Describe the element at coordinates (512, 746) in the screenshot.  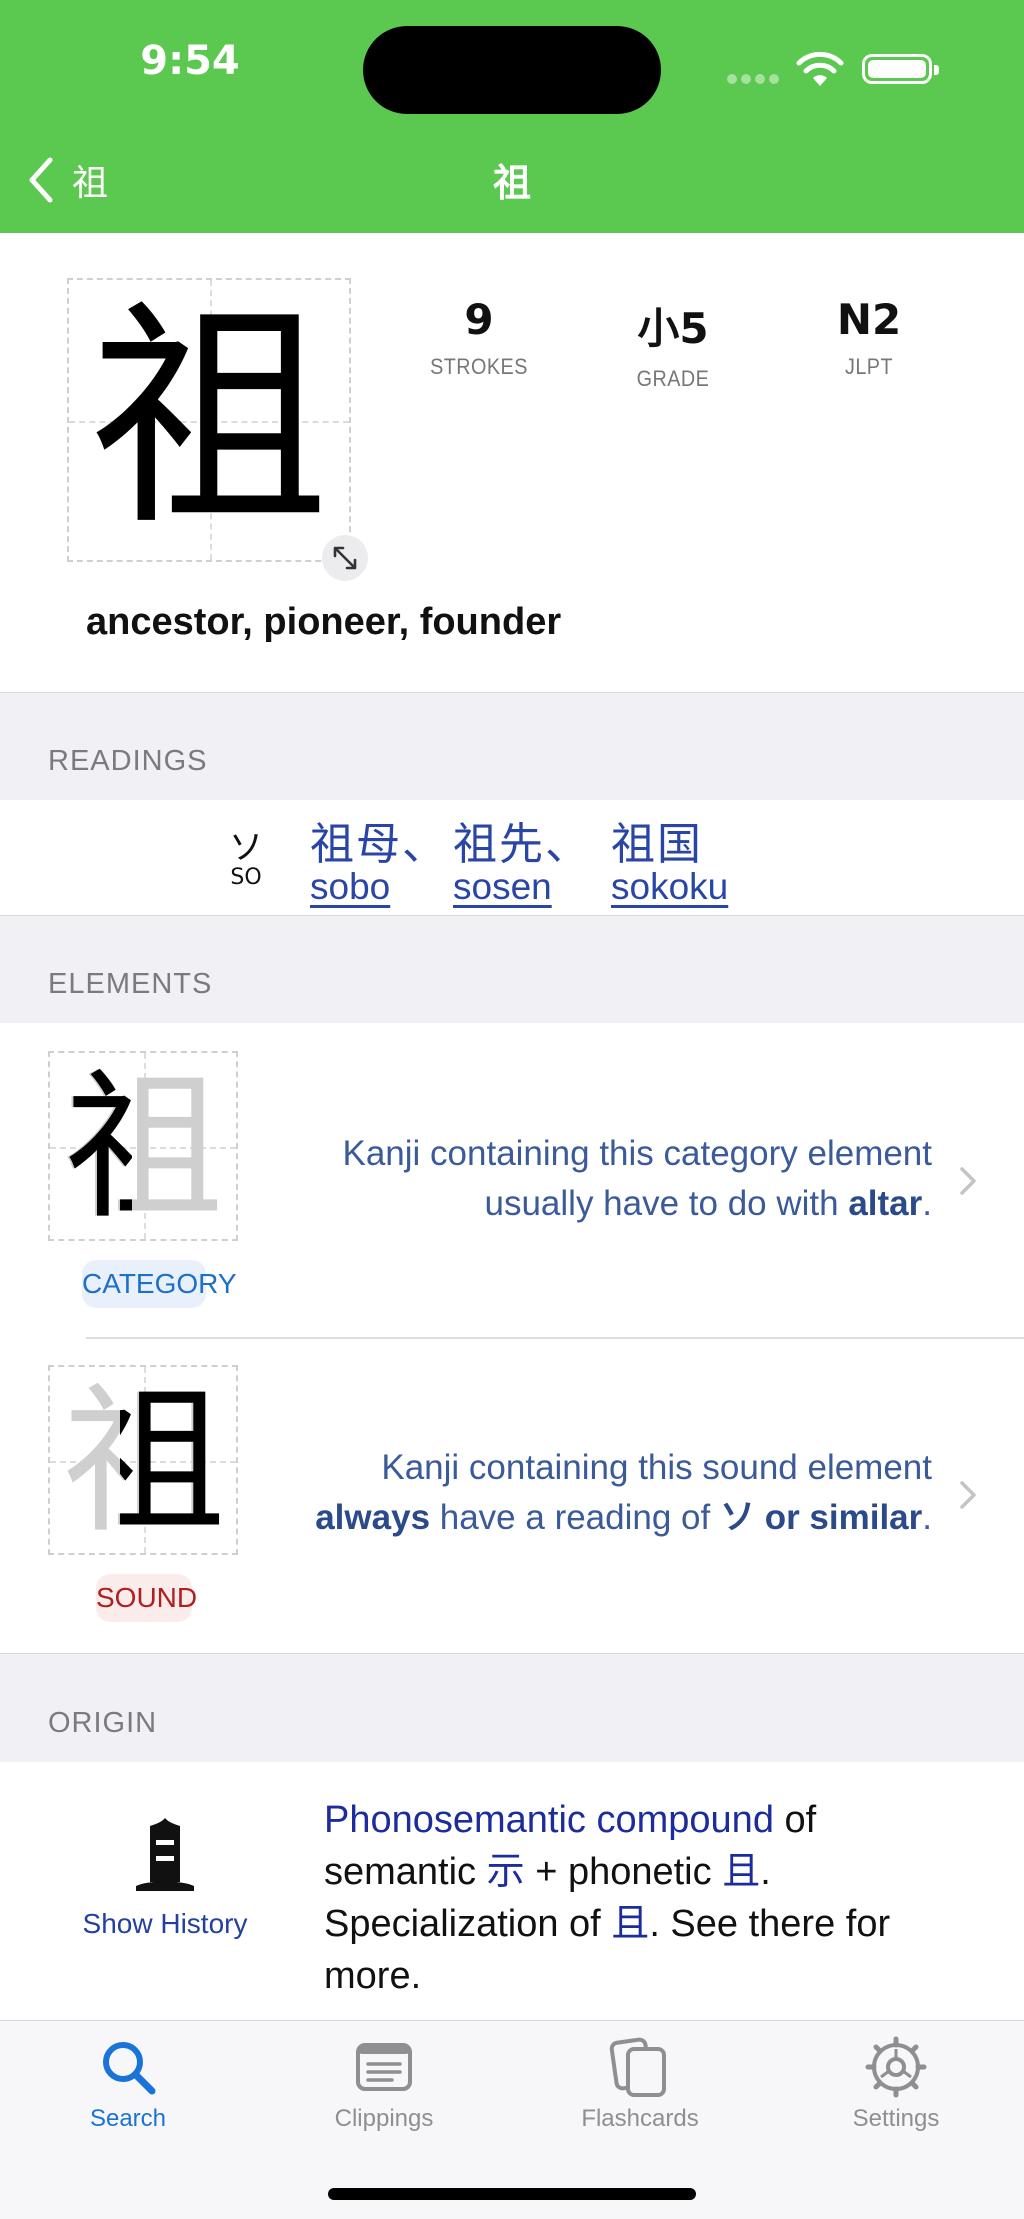
I see `section-header-readings: READINGS` at that location.